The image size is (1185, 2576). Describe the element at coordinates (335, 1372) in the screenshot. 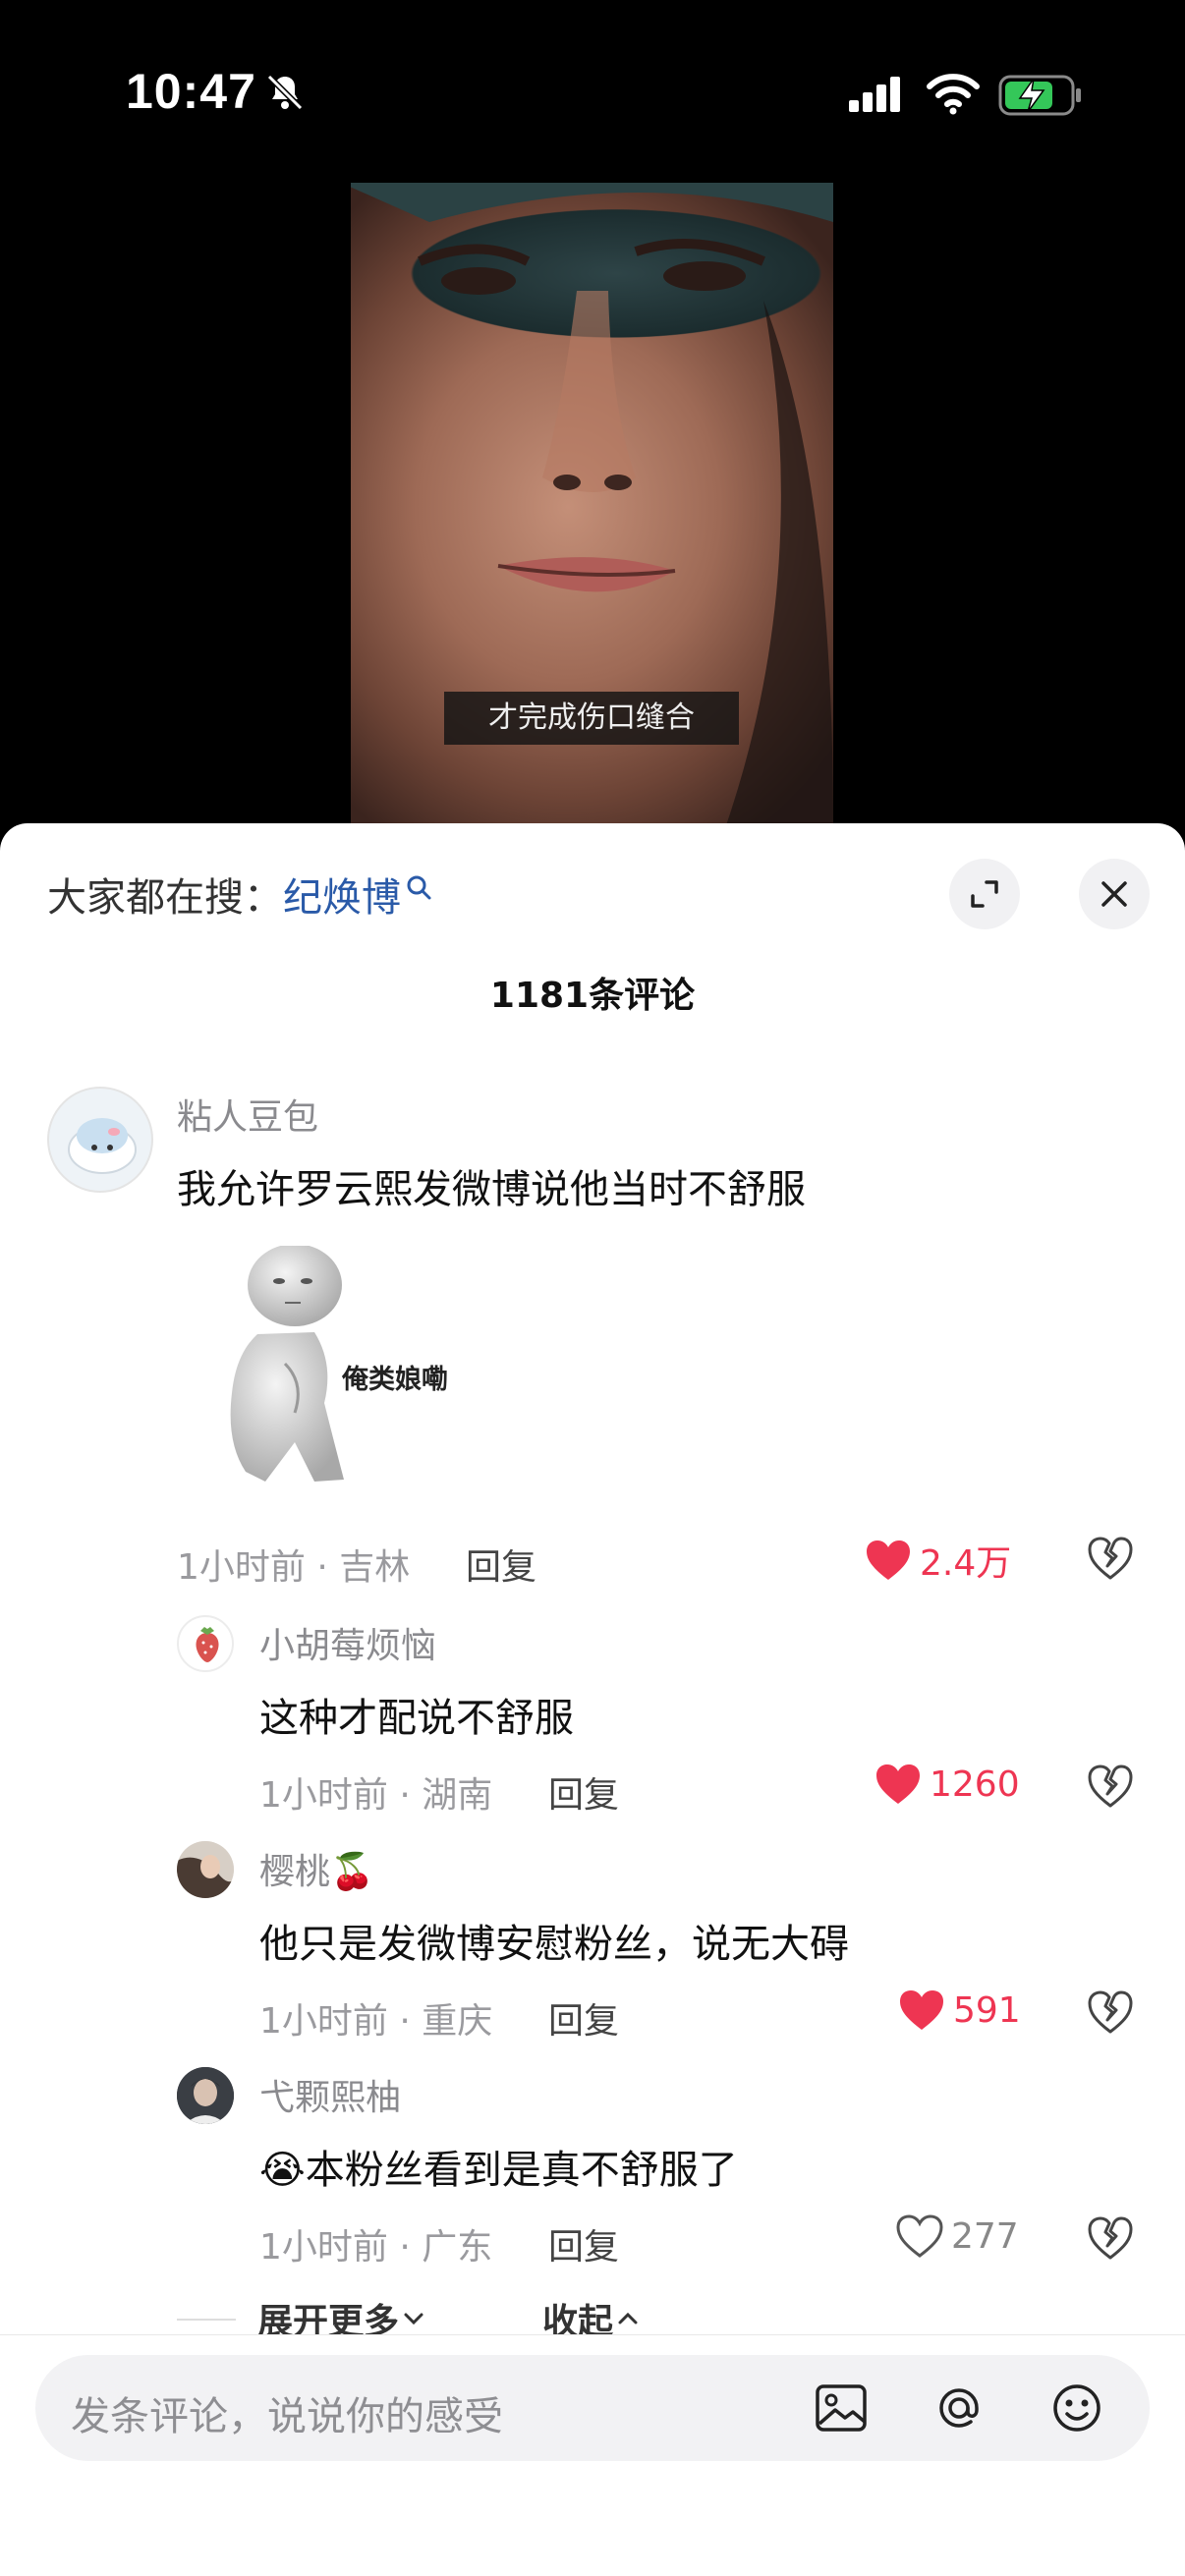

I see `comment-sticker: 俺类娘嘞` at that location.